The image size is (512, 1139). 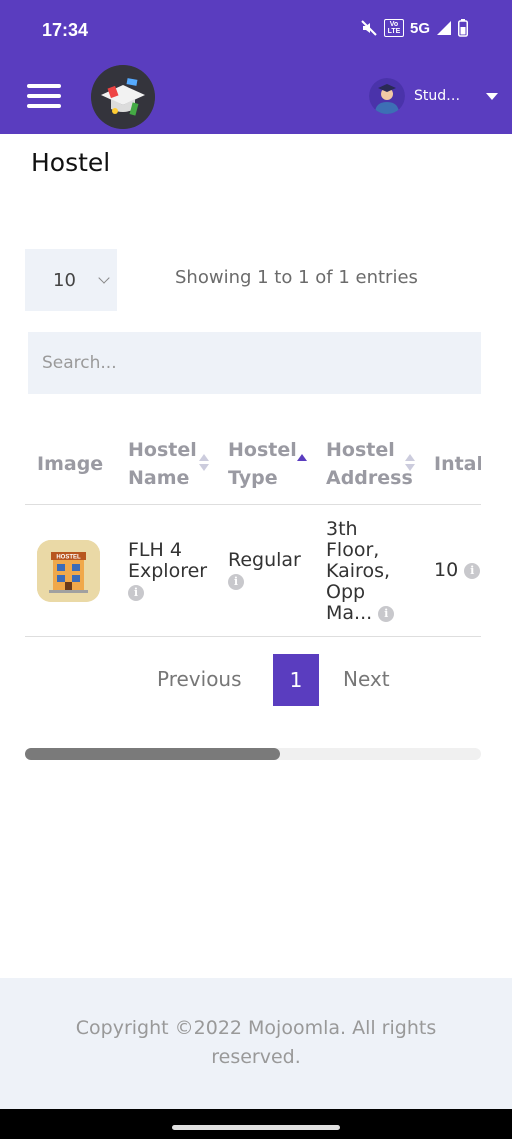 I want to click on status-icons: Vo LTE 5G, so click(x=414, y=28).